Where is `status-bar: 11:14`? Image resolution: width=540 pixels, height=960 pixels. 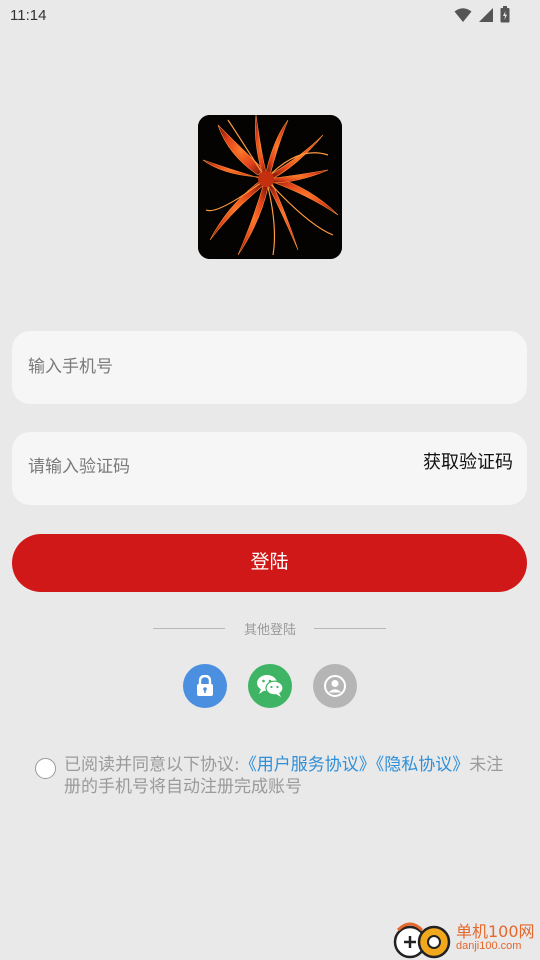 status-bar: 11:14 is located at coordinates (270, 16).